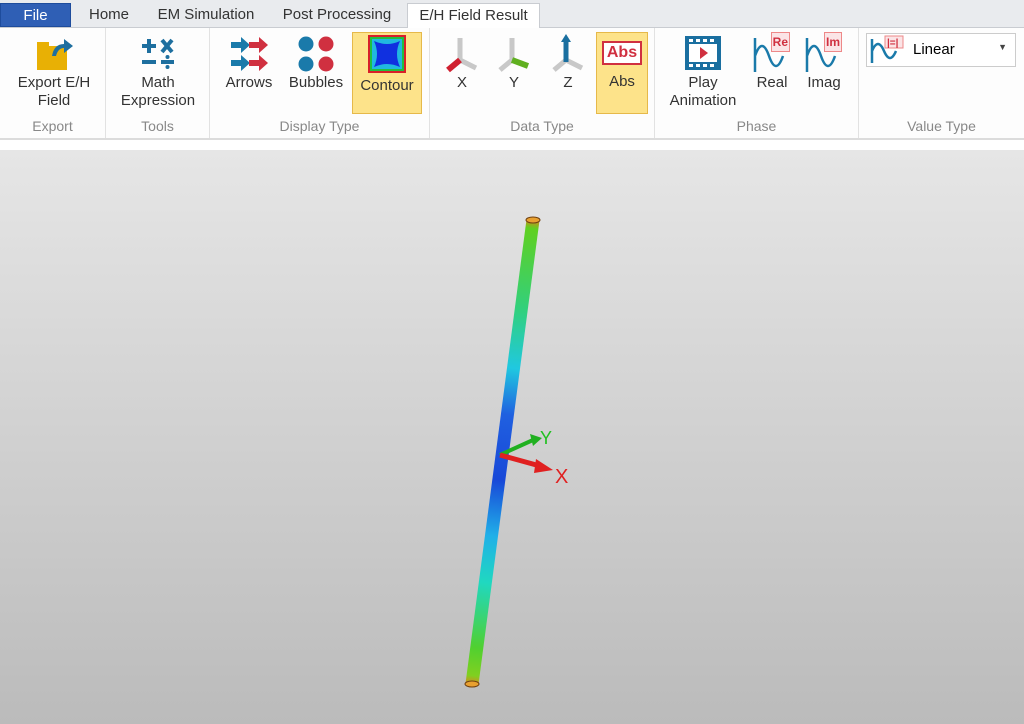 The height and width of the screenshot is (724, 1024). I want to click on label: Expression, so click(158, 100).